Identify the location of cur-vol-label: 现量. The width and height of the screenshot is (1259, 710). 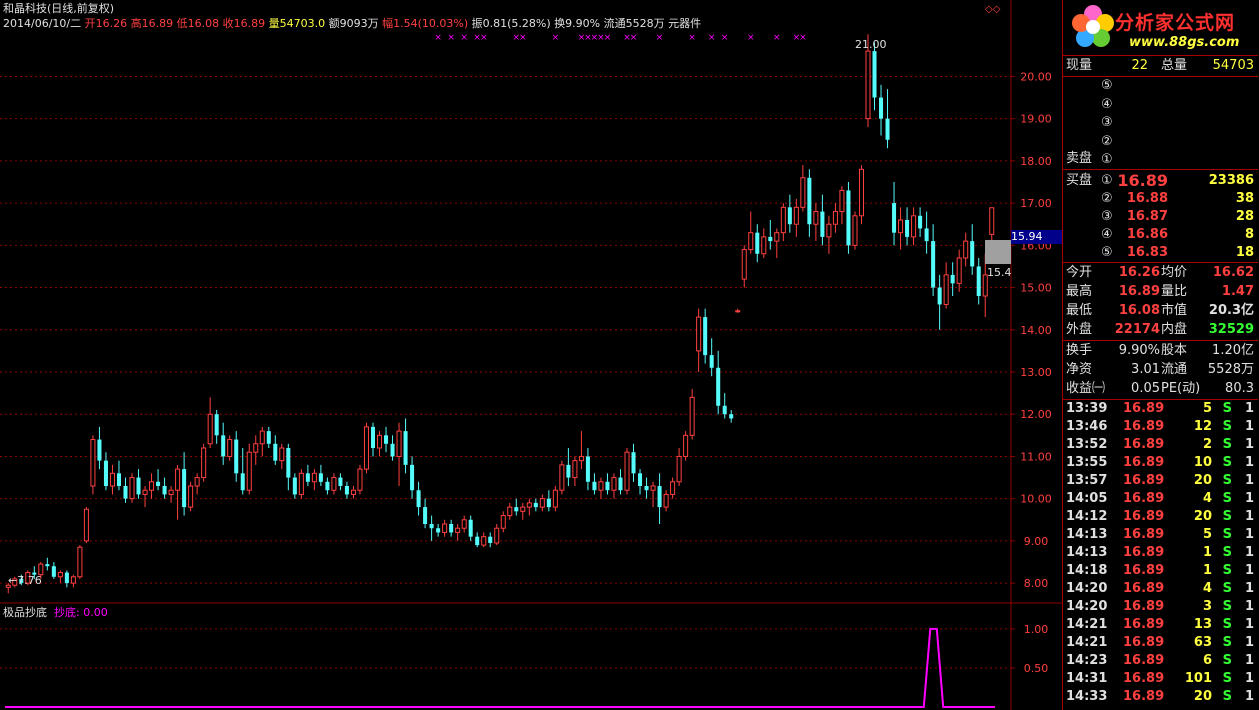
(1079, 65).